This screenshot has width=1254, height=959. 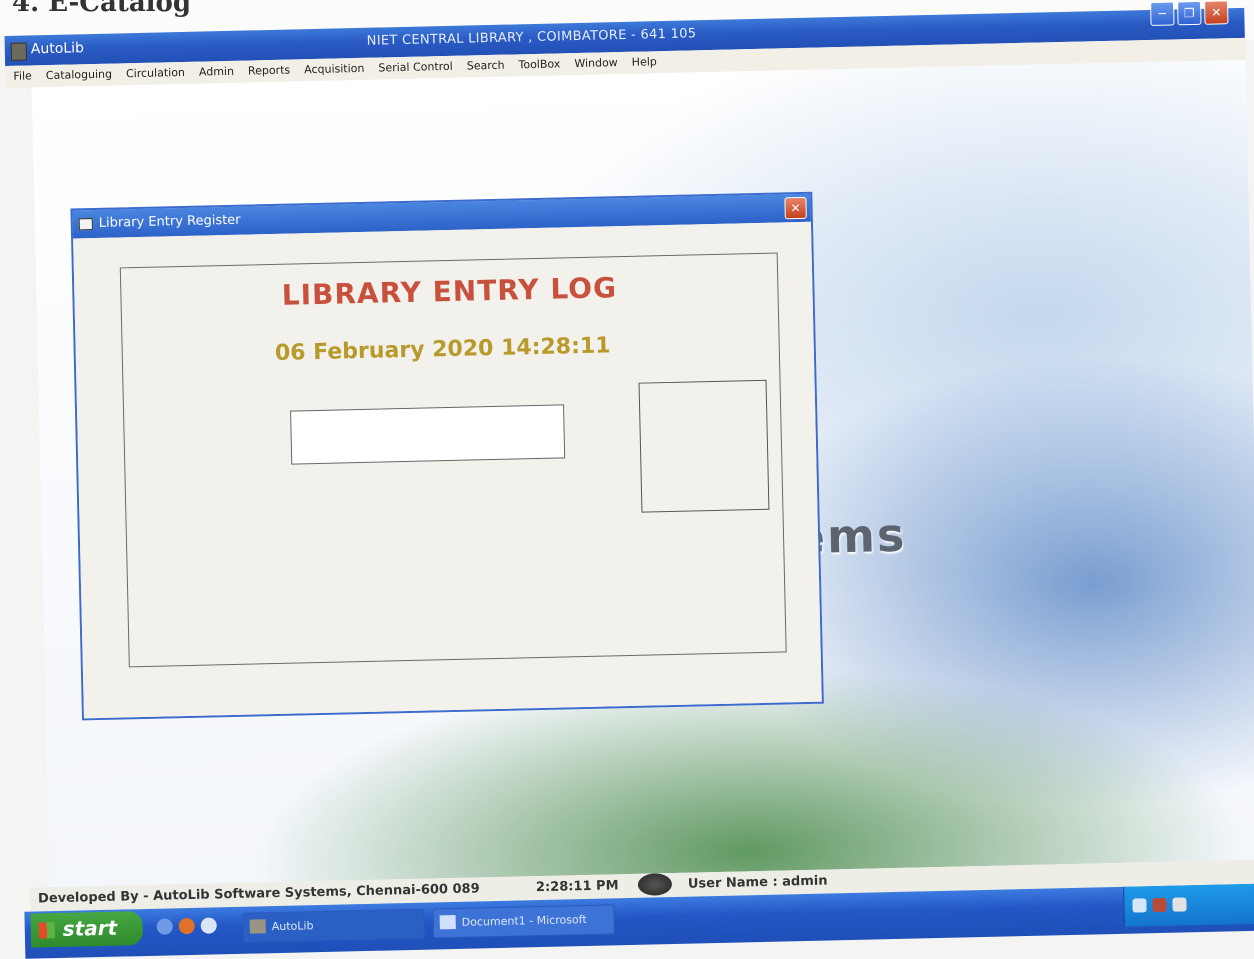 What do you see at coordinates (208, 925) in the screenshot?
I see `internet-explorer-icon` at bounding box center [208, 925].